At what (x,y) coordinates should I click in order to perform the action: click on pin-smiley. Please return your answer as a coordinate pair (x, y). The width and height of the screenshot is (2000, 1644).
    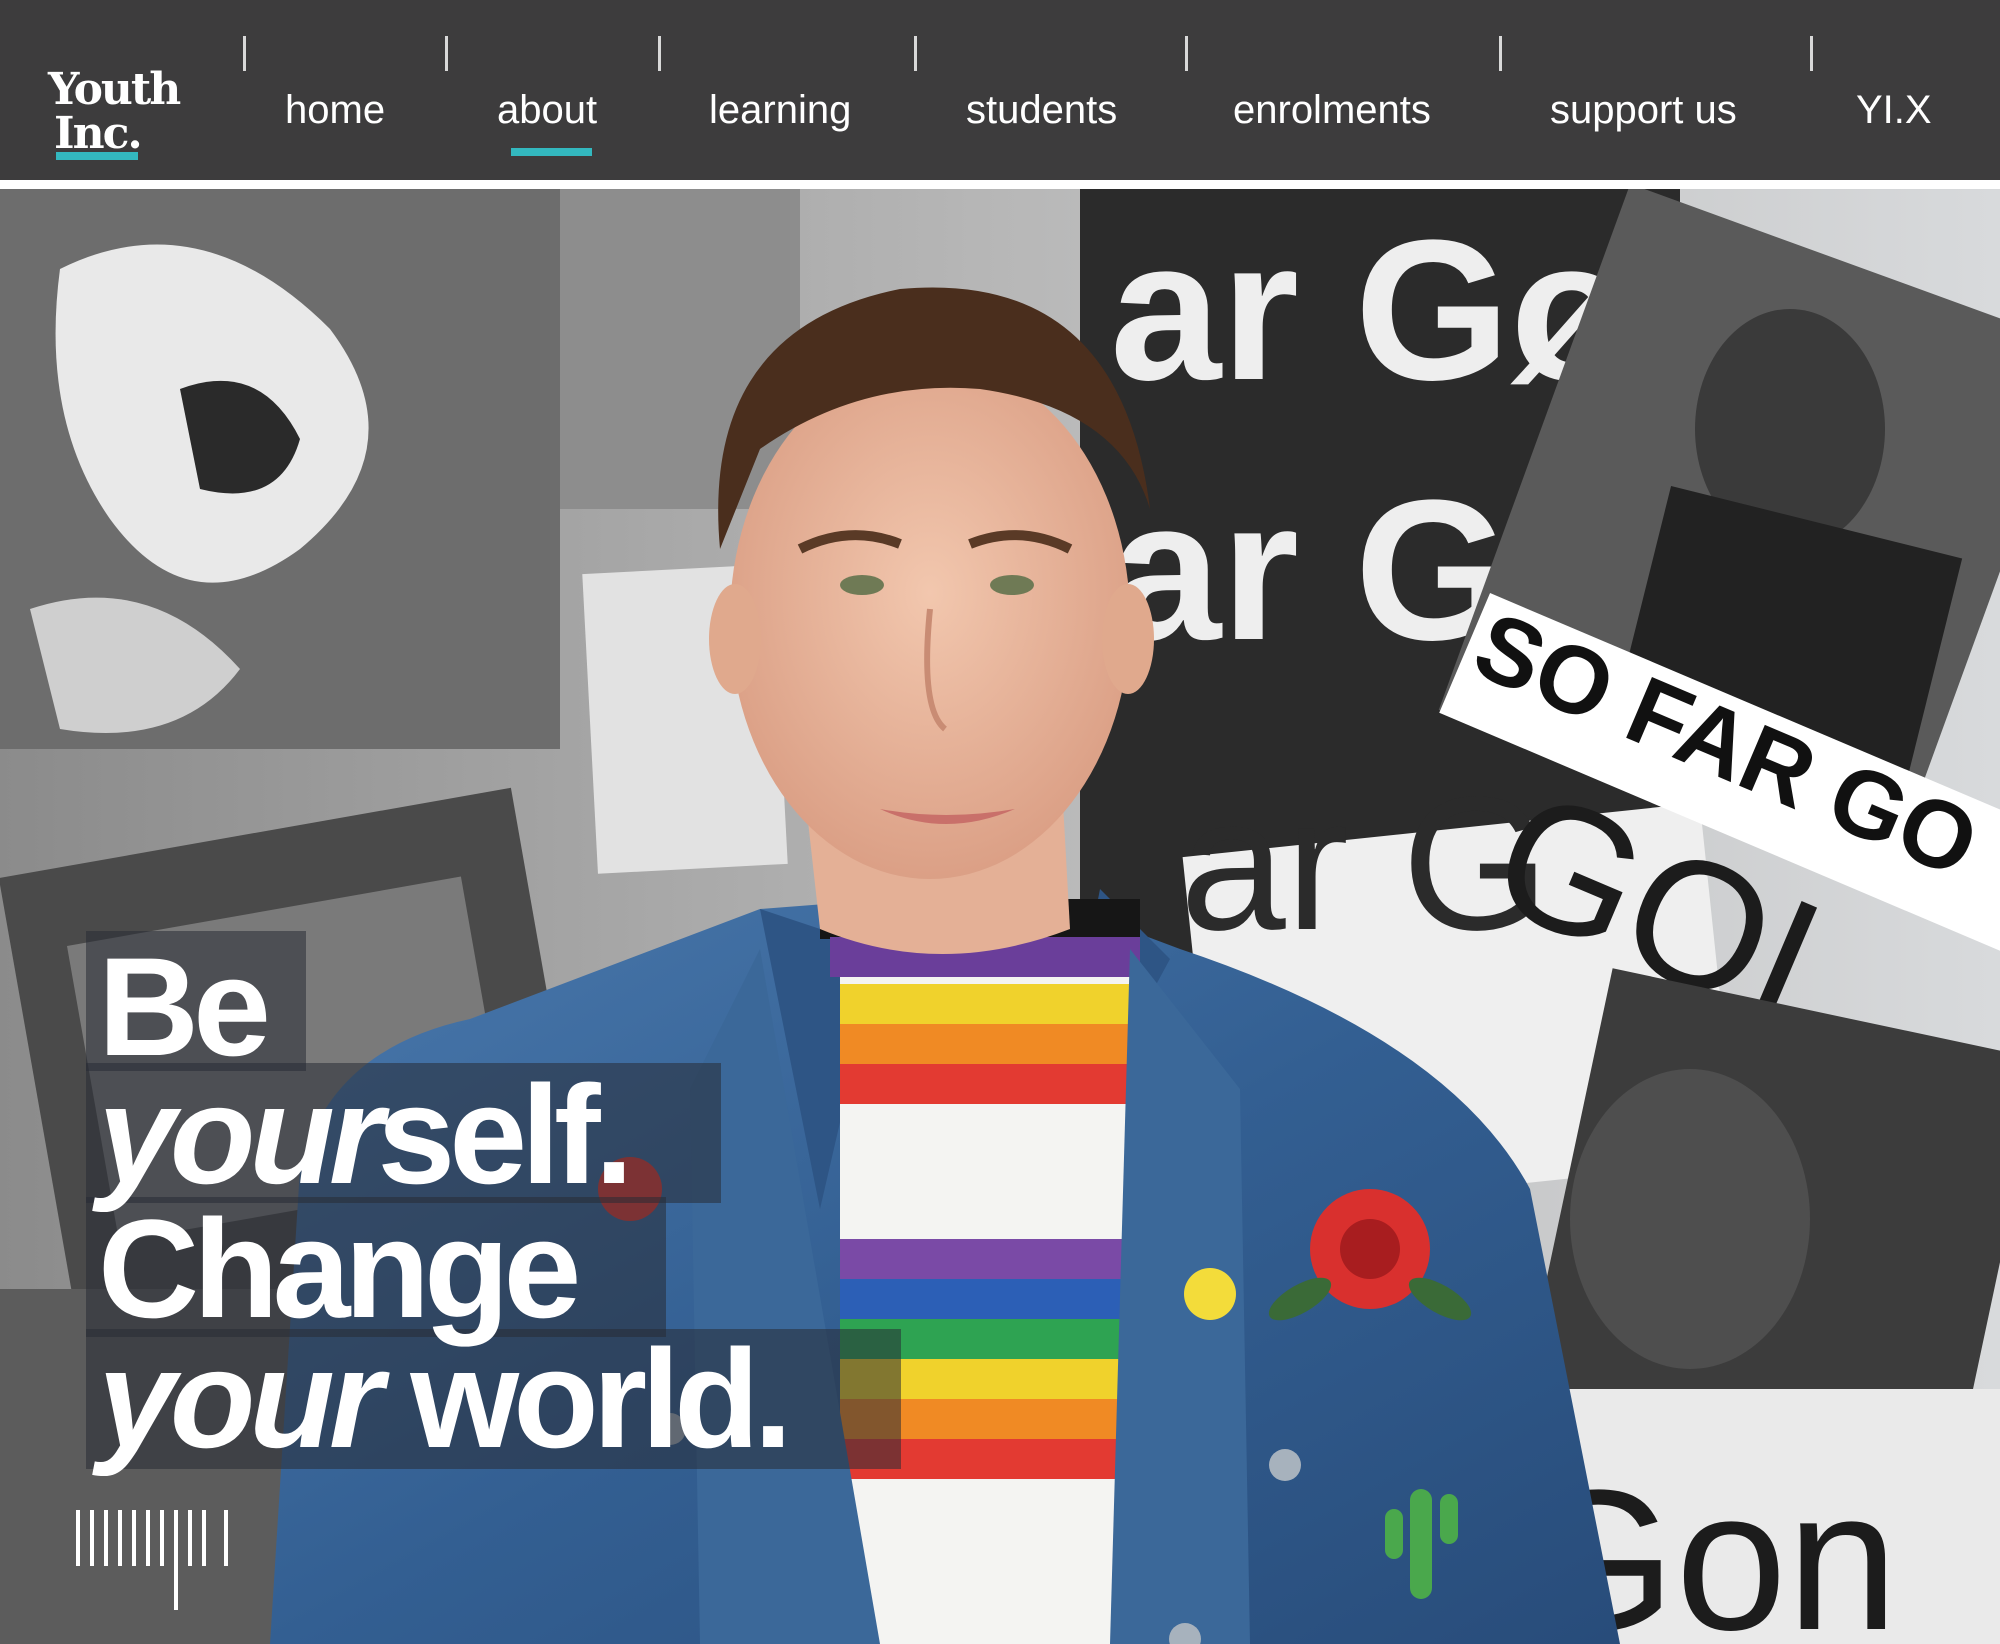
    Looking at the image, I should click on (1210, 1294).